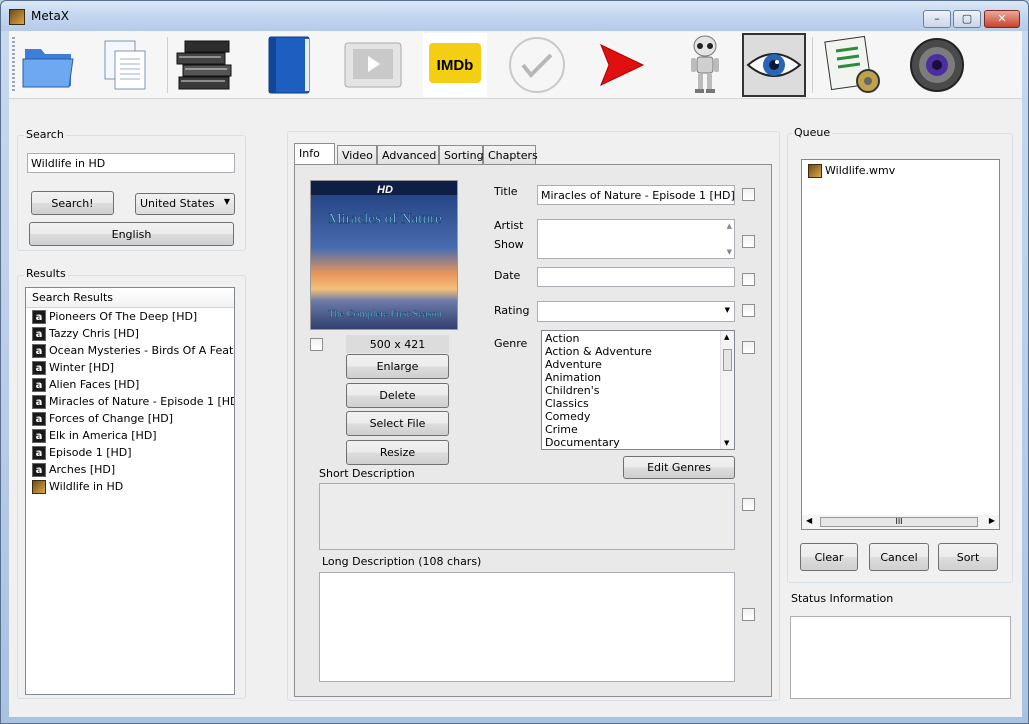  I want to click on minimize-button: –, so click(937, 19).